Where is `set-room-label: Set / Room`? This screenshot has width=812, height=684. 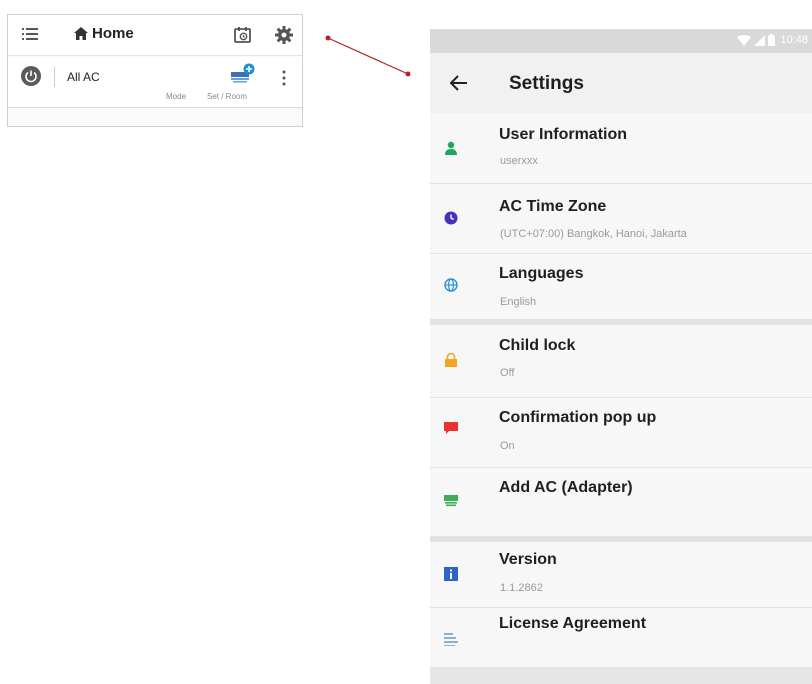
set-room-label: Set / Room is located at coordinates (227, 96).